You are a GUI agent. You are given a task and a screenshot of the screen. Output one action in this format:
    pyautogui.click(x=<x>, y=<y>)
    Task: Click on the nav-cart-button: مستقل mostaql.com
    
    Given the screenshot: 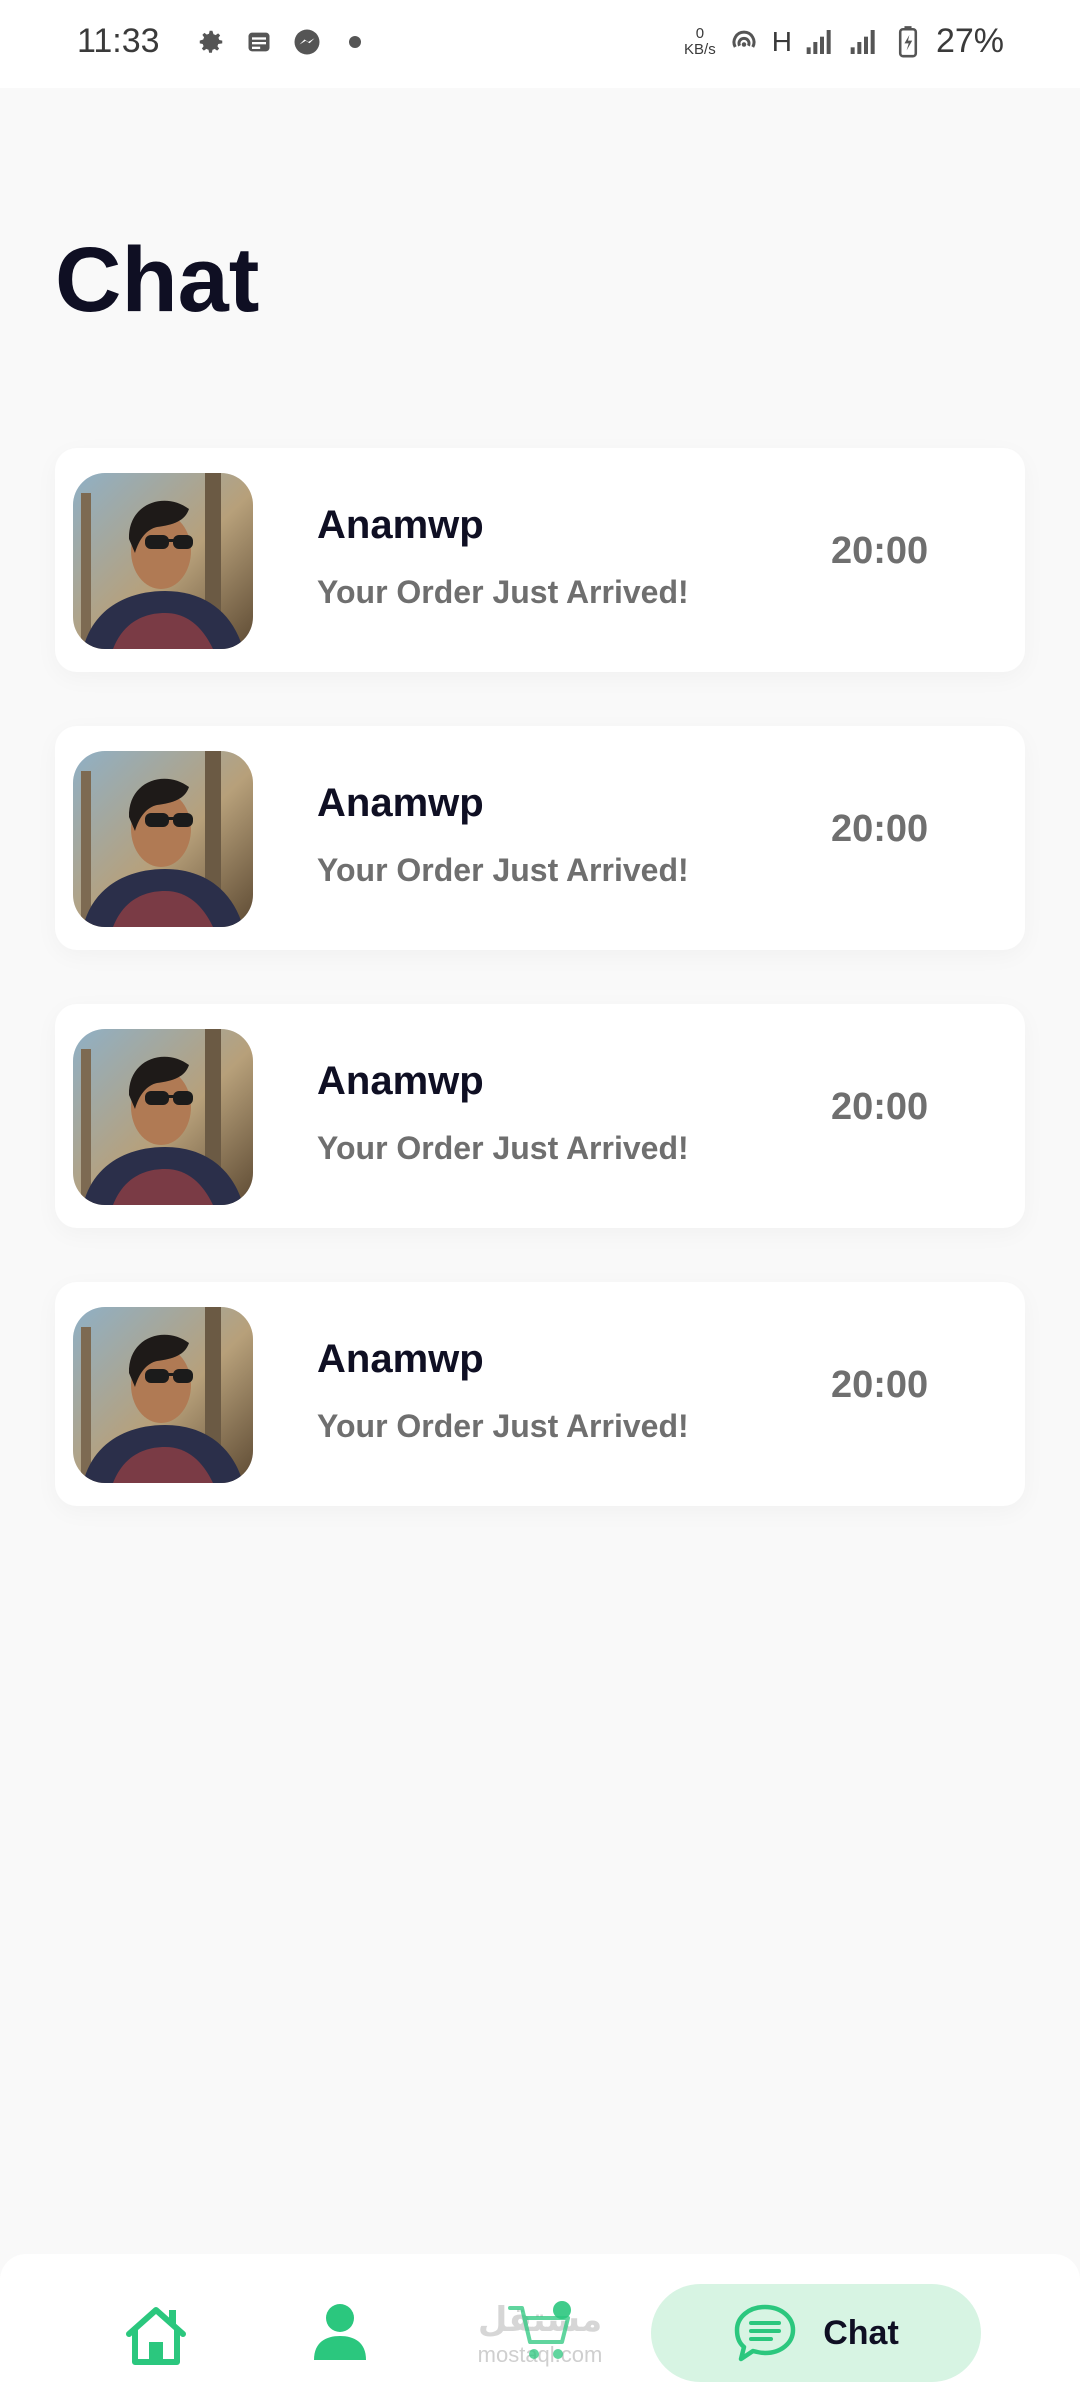 What is the action you would take?
    pyautogui.click(x=540, y=2335)
    